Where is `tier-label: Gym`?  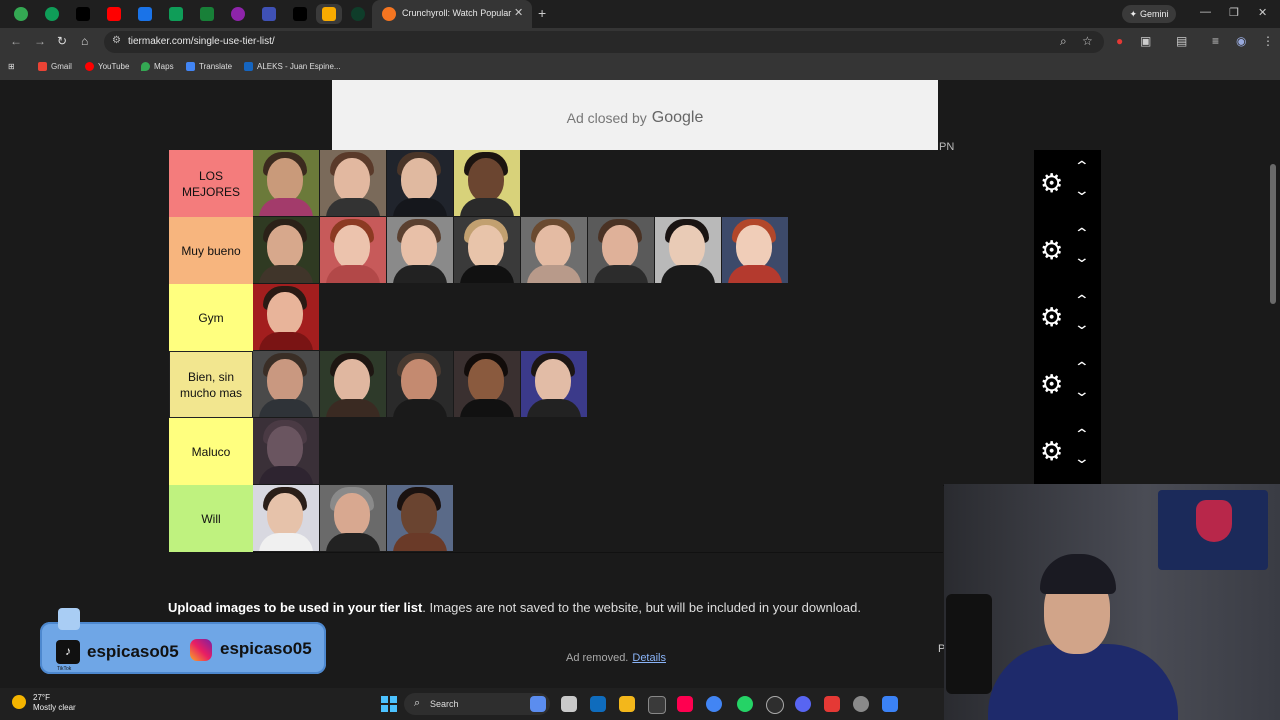
tier-label: Gym is located at coordinates (211, 317).